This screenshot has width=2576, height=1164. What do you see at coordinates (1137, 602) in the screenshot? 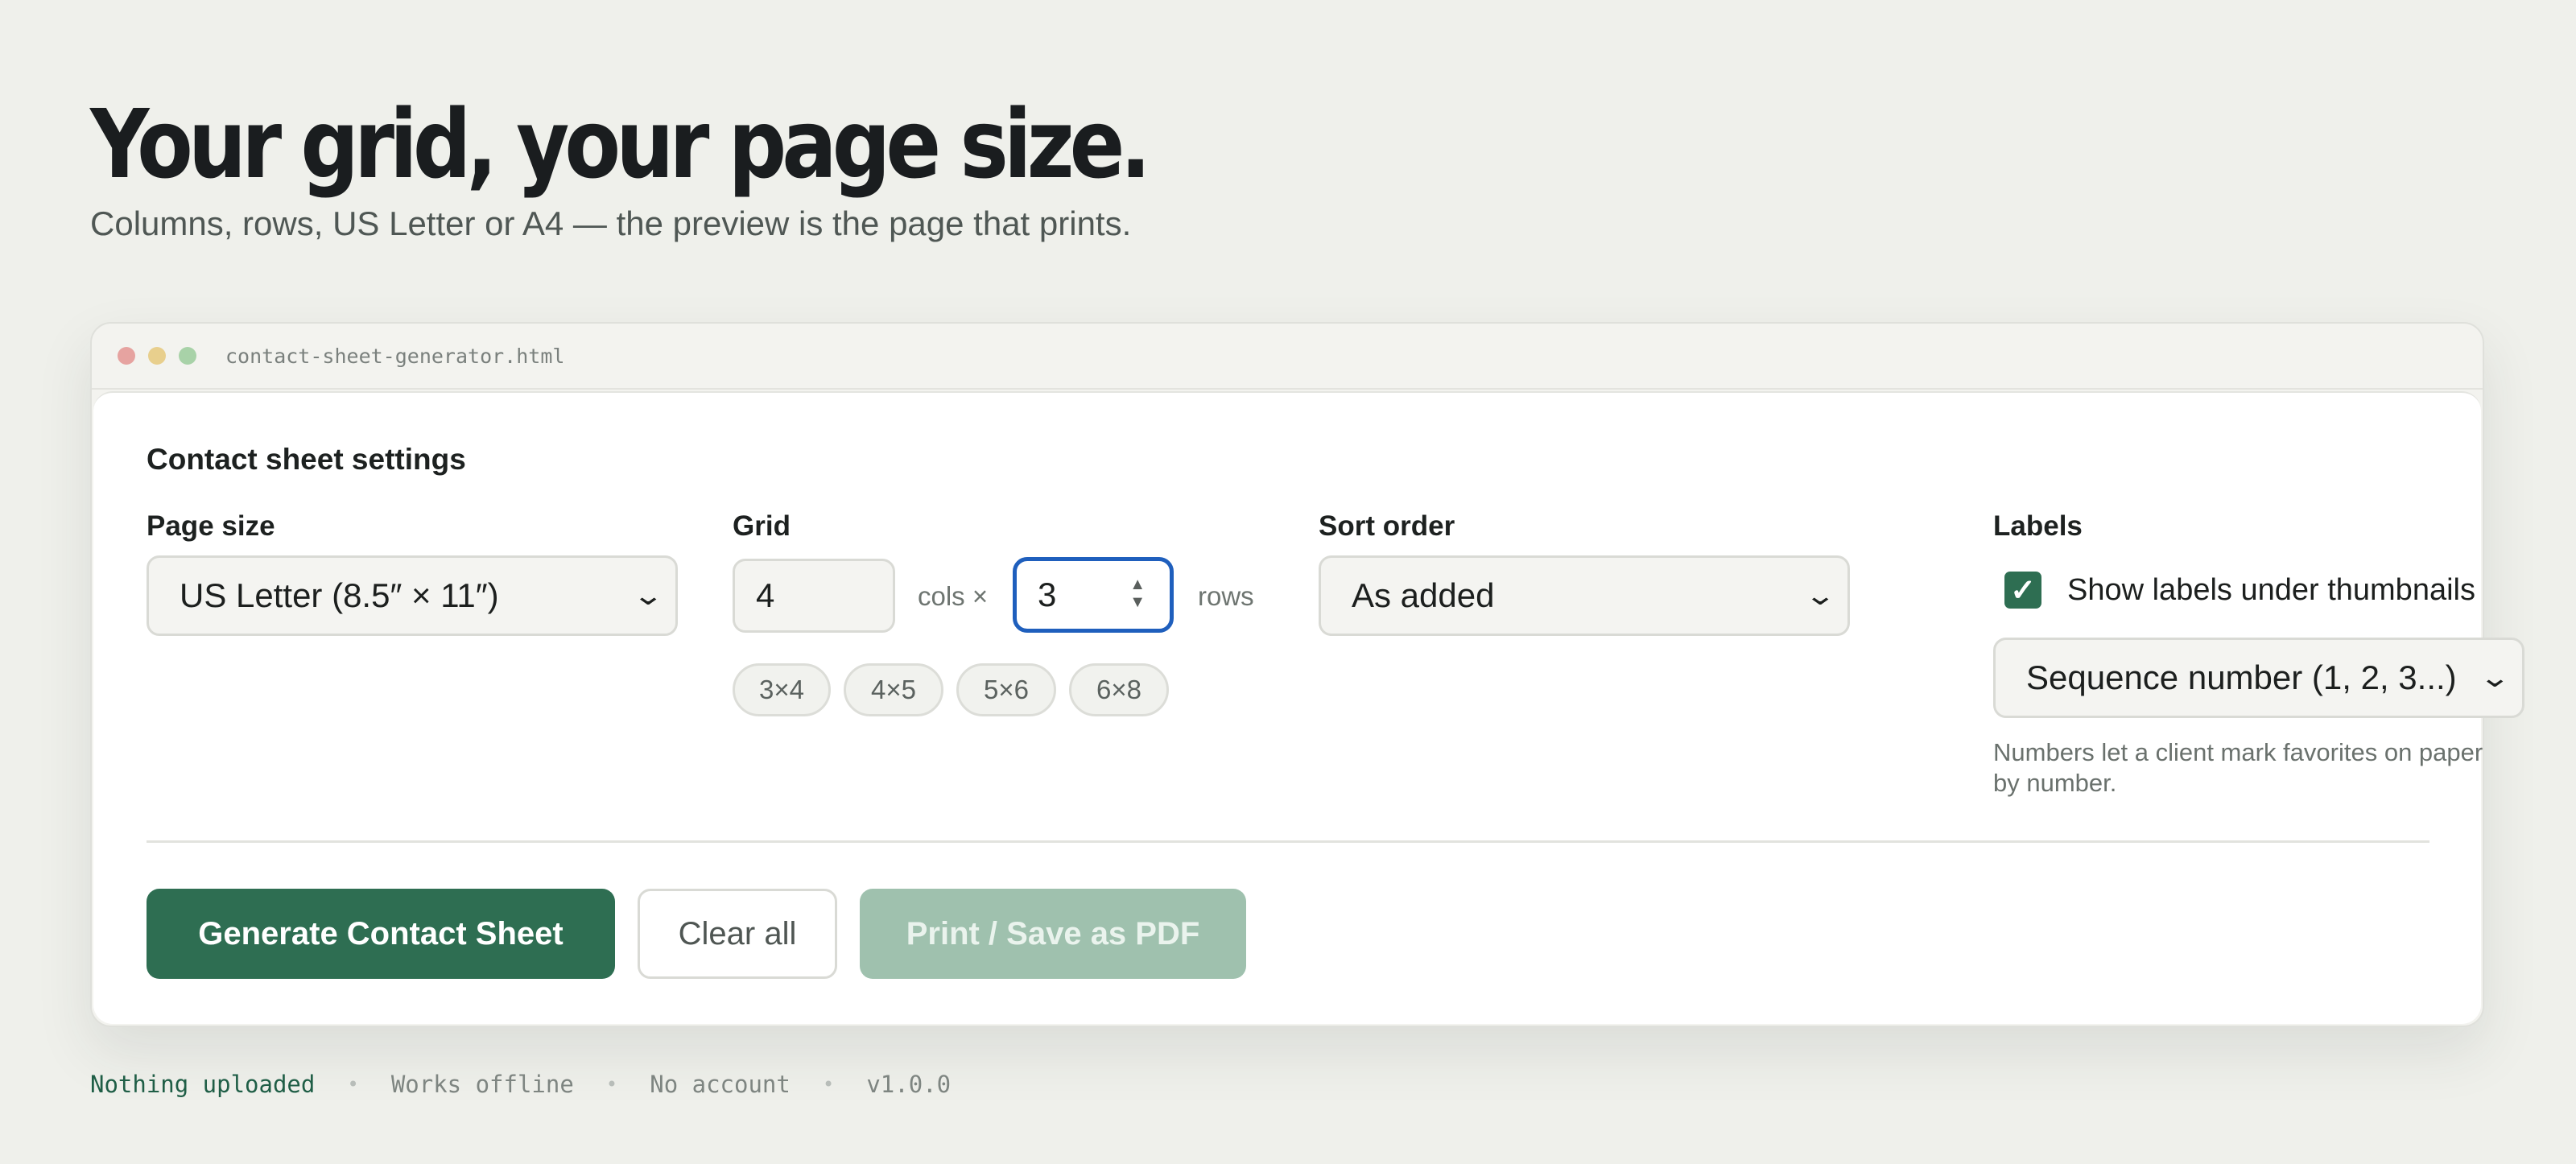
I see `spinner-down-icon: ▼` at bounding box center [1137, 602].